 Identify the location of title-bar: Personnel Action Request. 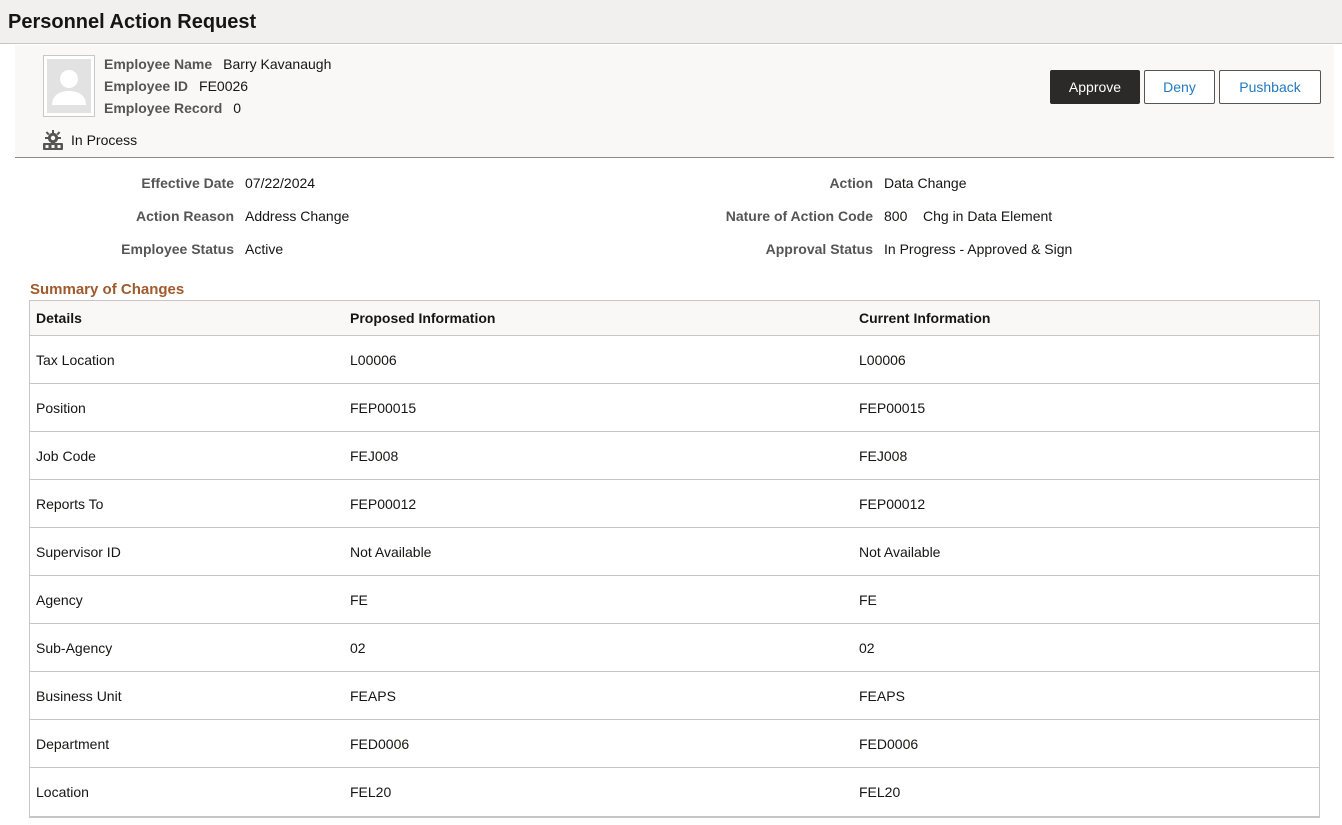
(671, 22).